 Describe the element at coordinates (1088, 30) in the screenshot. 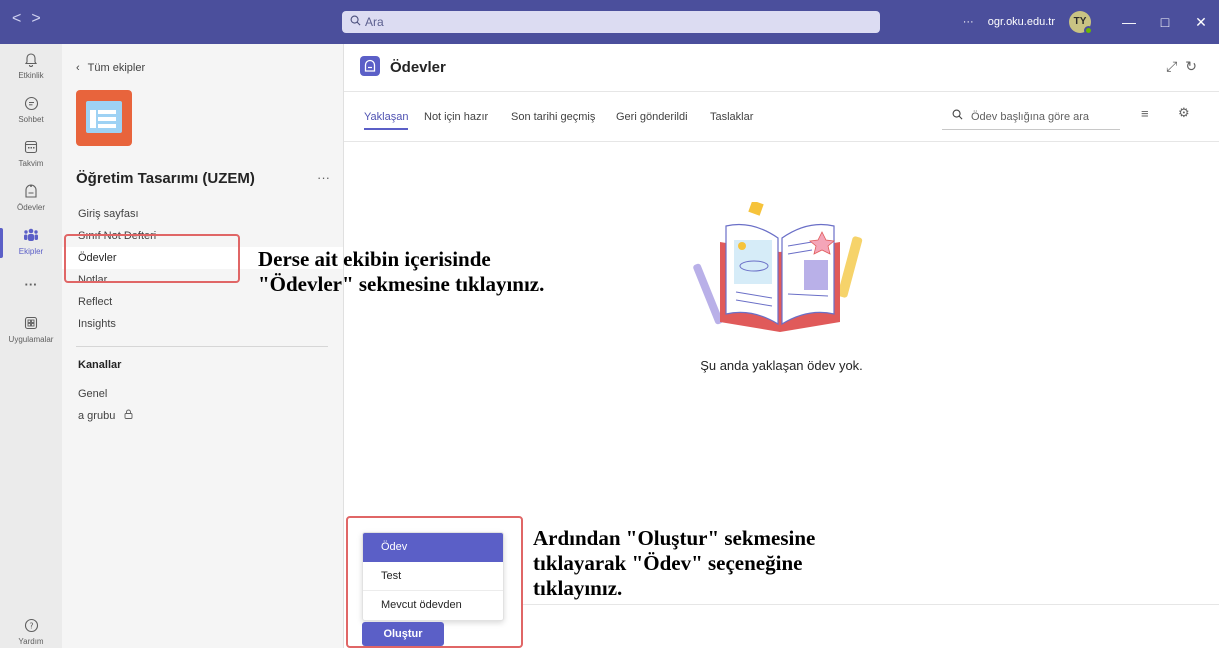

I see `presence-icon` at that location.